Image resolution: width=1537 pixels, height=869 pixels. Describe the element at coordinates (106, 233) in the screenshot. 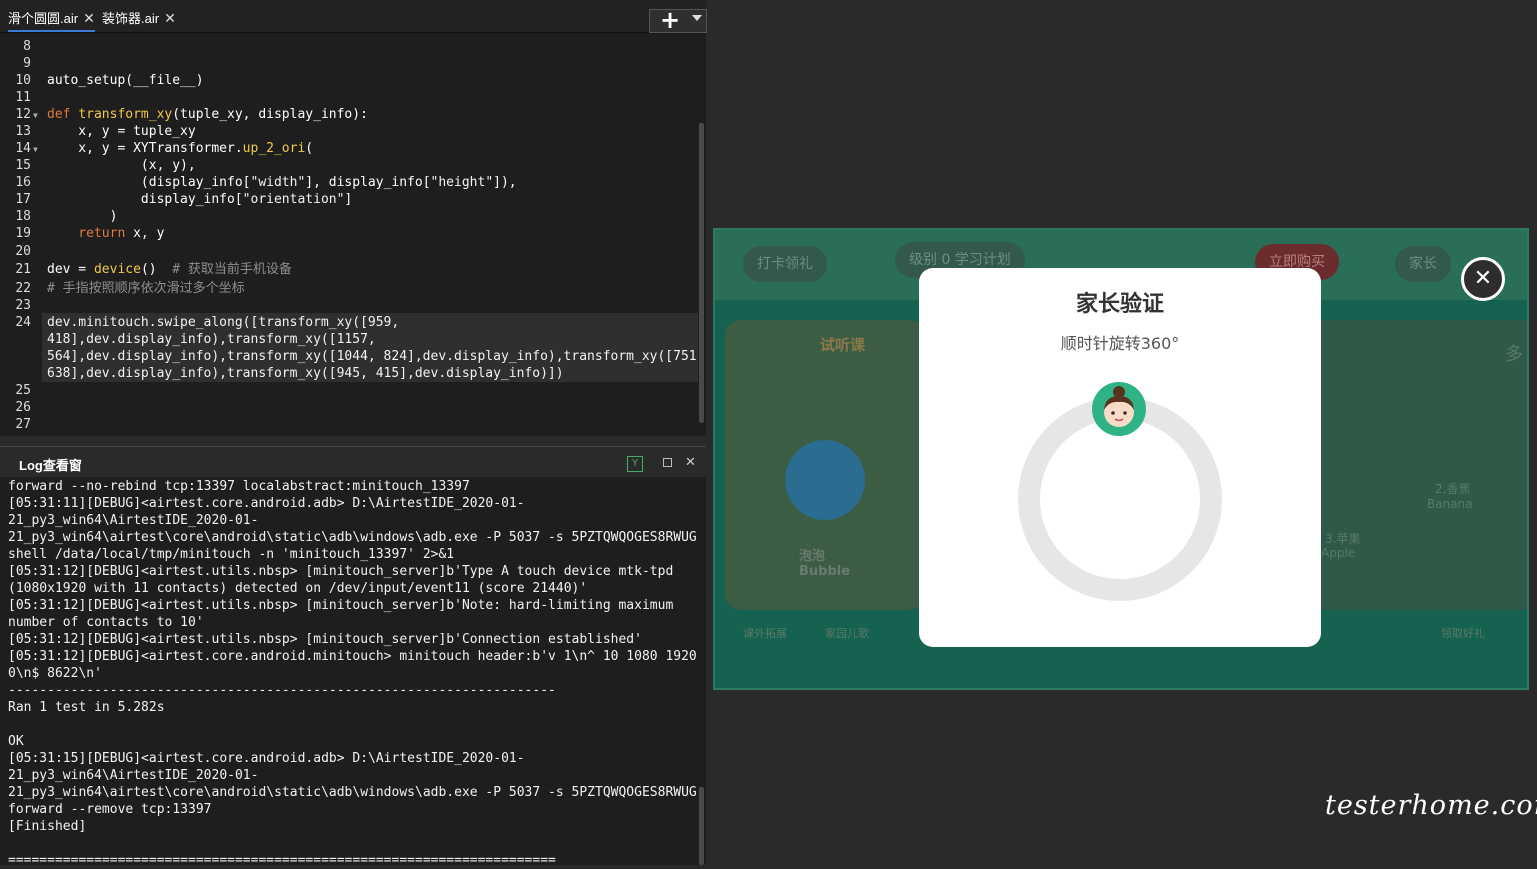

I see `code-line-19: return x, y` at that location.